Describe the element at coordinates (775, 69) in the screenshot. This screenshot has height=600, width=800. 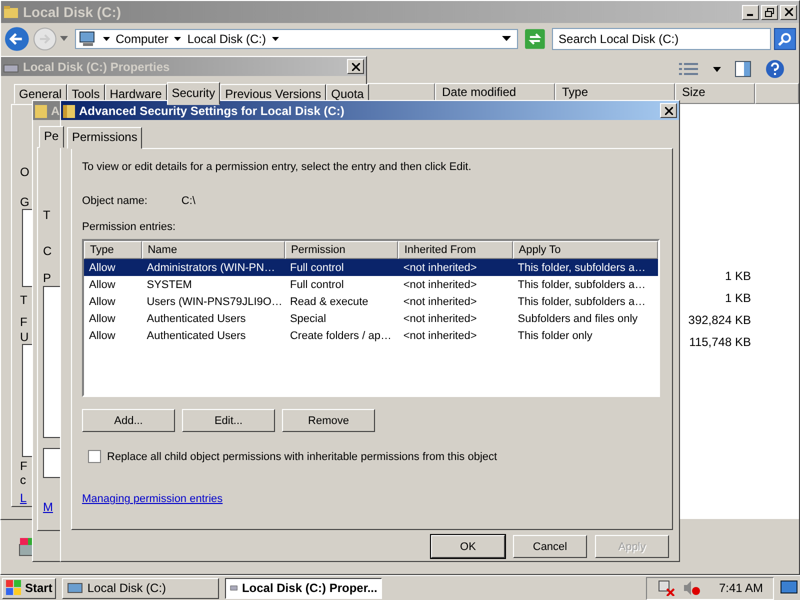
I see `help-icon` at that location.